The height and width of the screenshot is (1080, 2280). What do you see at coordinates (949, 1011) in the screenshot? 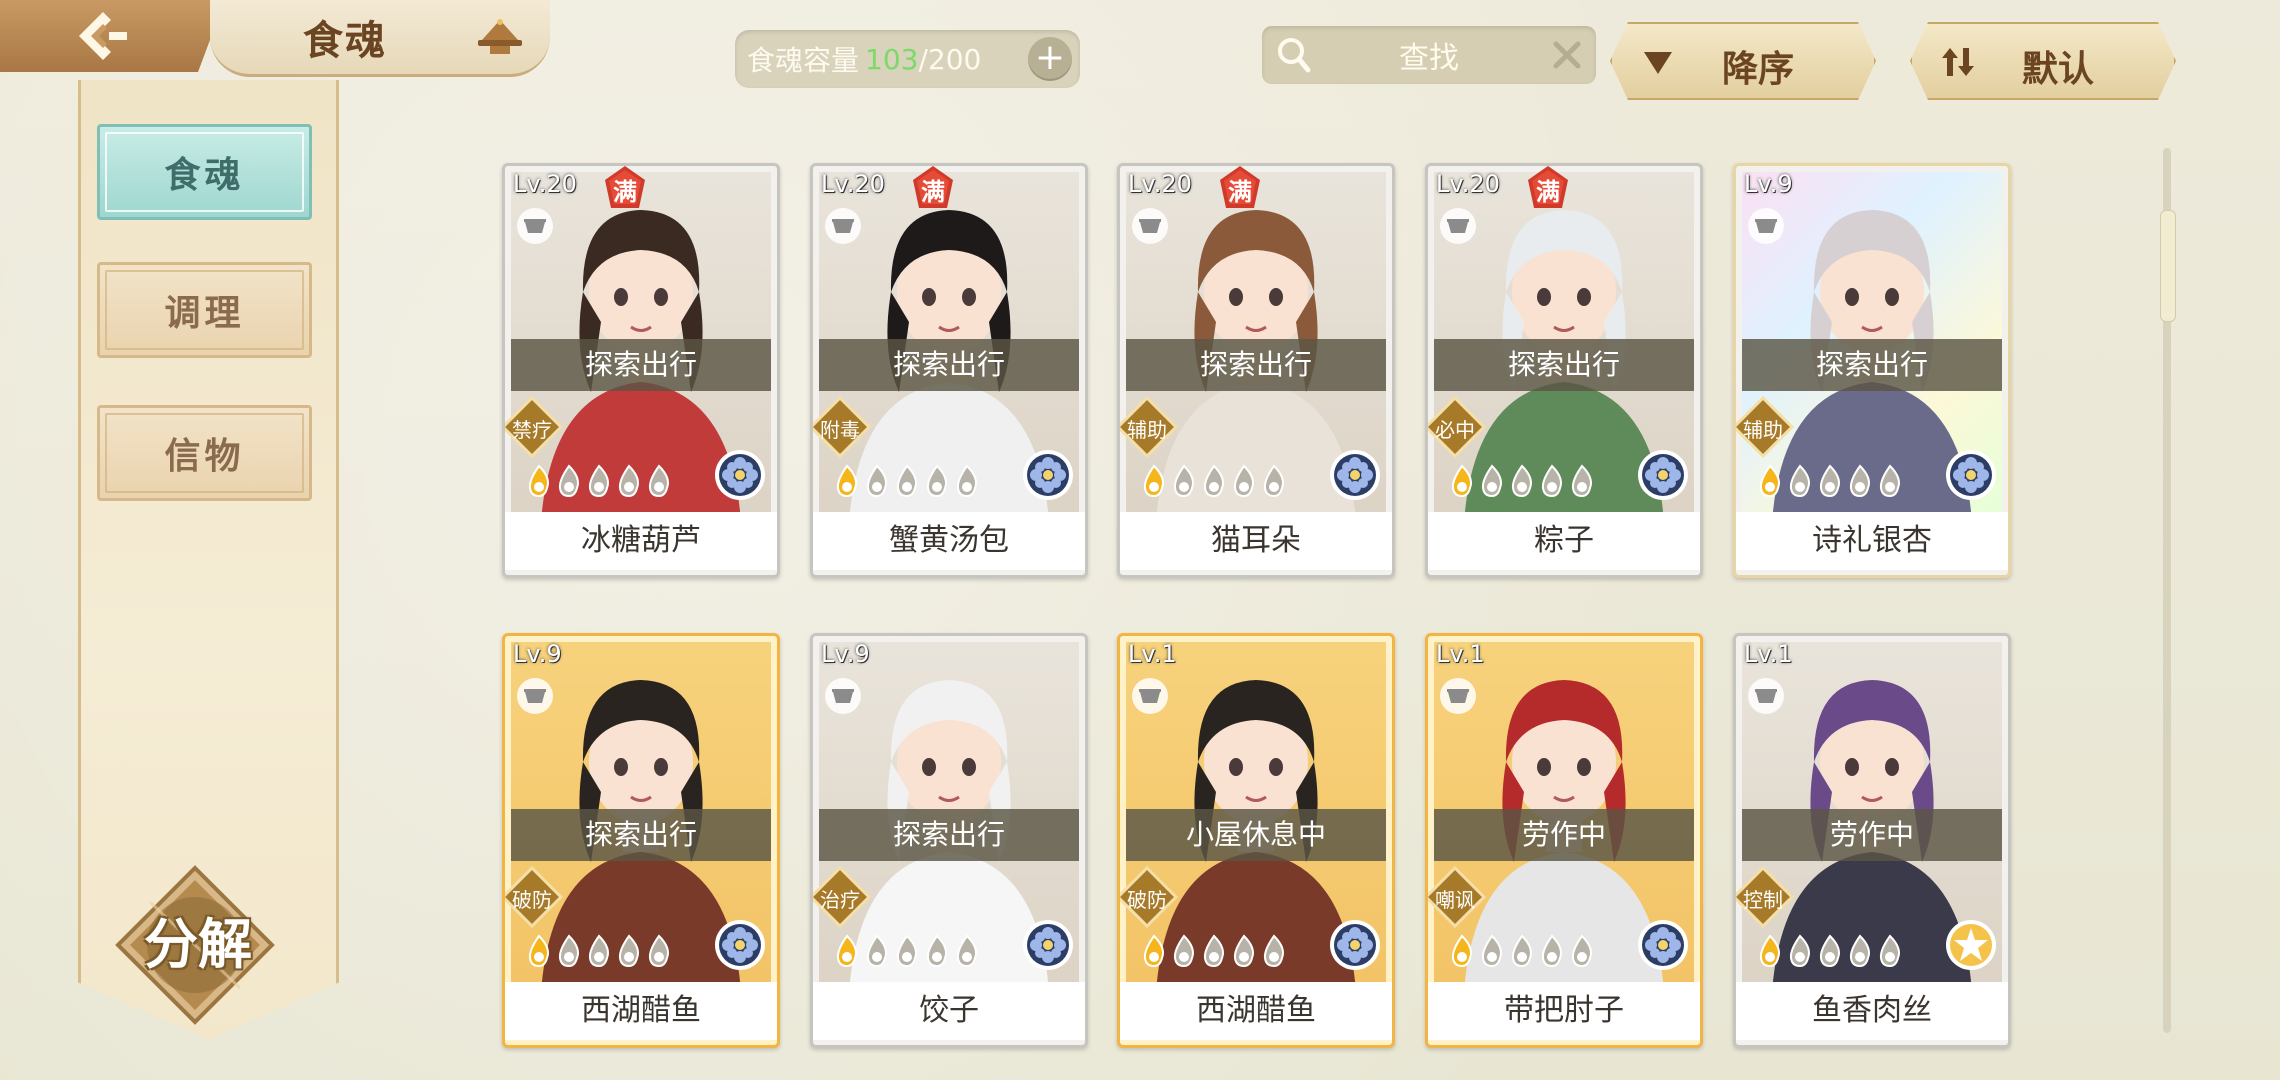
I see `character-name: 饺子` at bounding box center [949, 1011].